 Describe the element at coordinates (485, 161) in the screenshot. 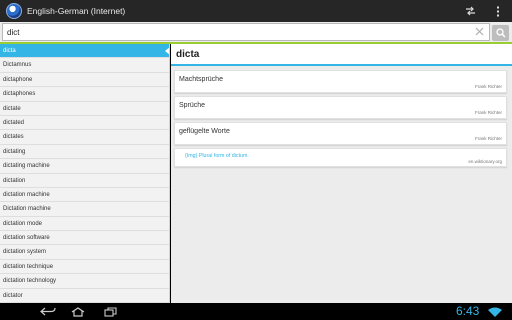

I see `definition-source: en.wiktionary.org` at that location.